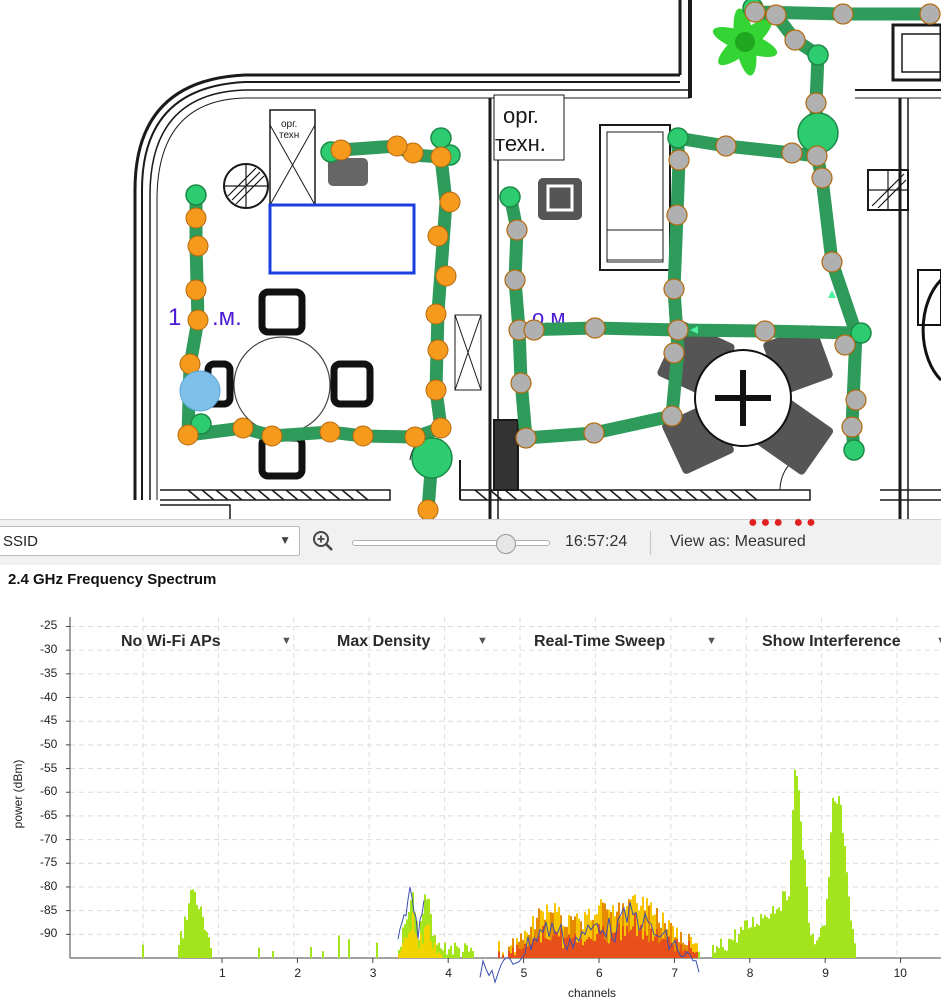 The image size is (941, 1003). I want to click on dropdown-interference: Show Interference ▼, so click(851, 642).